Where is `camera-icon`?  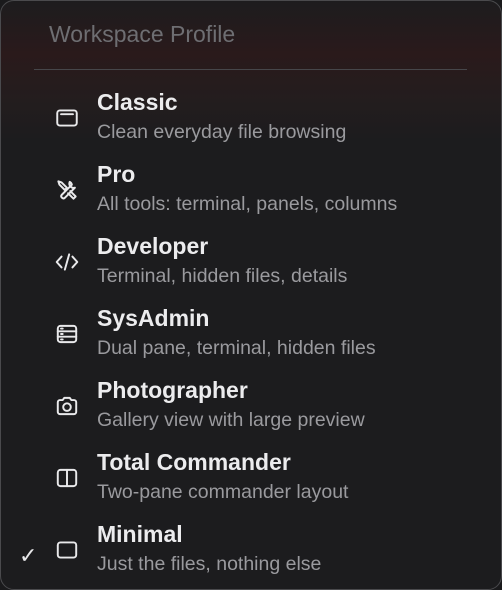 camera-icon is located at coordinates (67, 406).